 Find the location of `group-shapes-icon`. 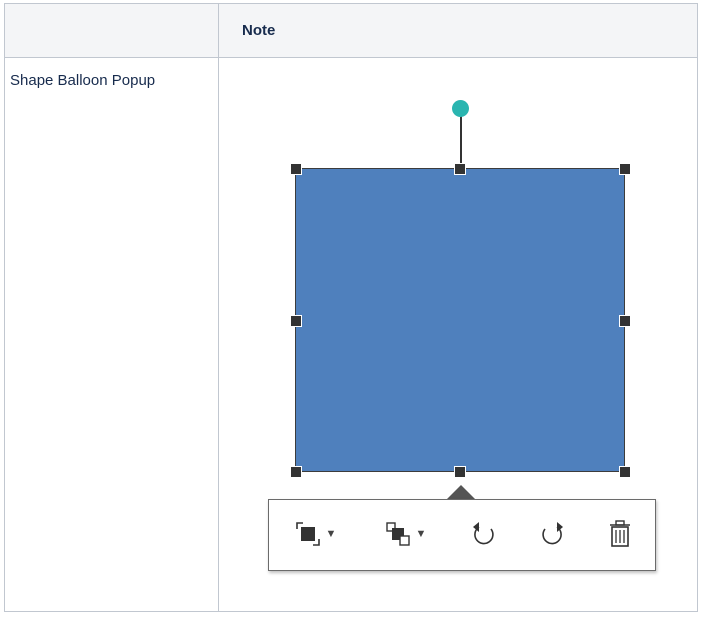

group-shapes-icon is located at coordinates (398, 534).